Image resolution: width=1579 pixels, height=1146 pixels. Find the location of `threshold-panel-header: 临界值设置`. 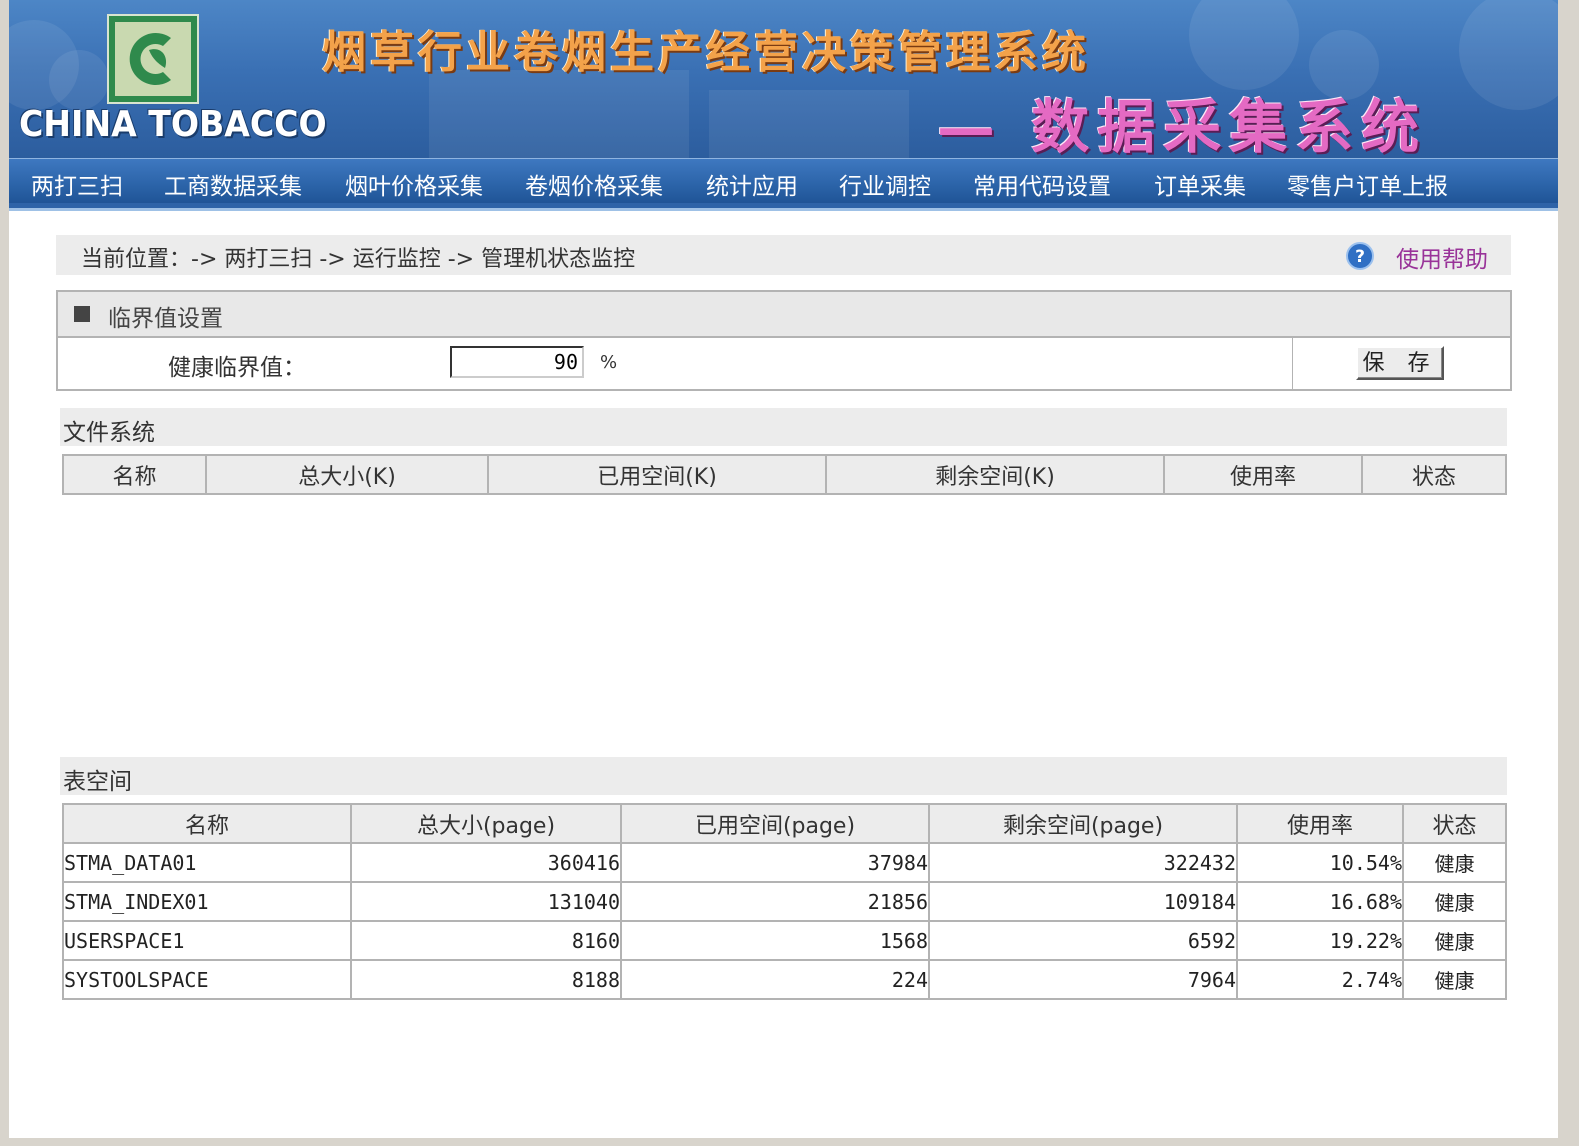

threshold-panel-header: 临界值设置 is located at coordinates (784, 315).